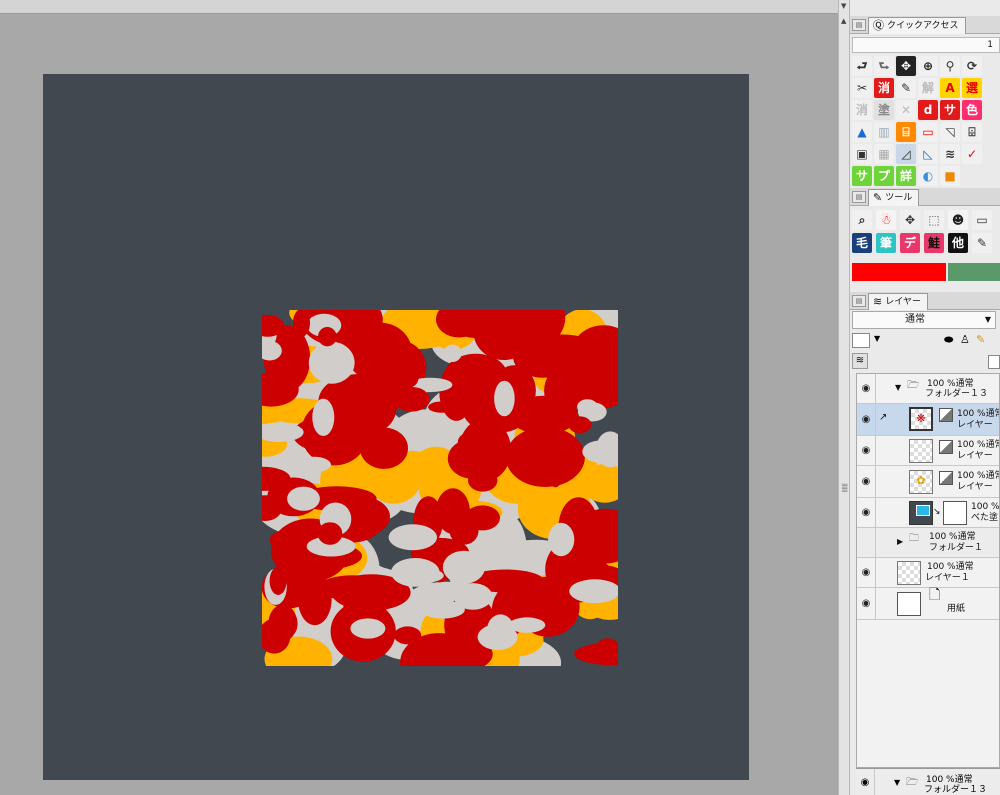 Image resolution: width=1000 pixels, height=795 pixels. Describe the element at coordinates (862, 132) in the screenshot. I see `tool-icon: ▲` at that location.